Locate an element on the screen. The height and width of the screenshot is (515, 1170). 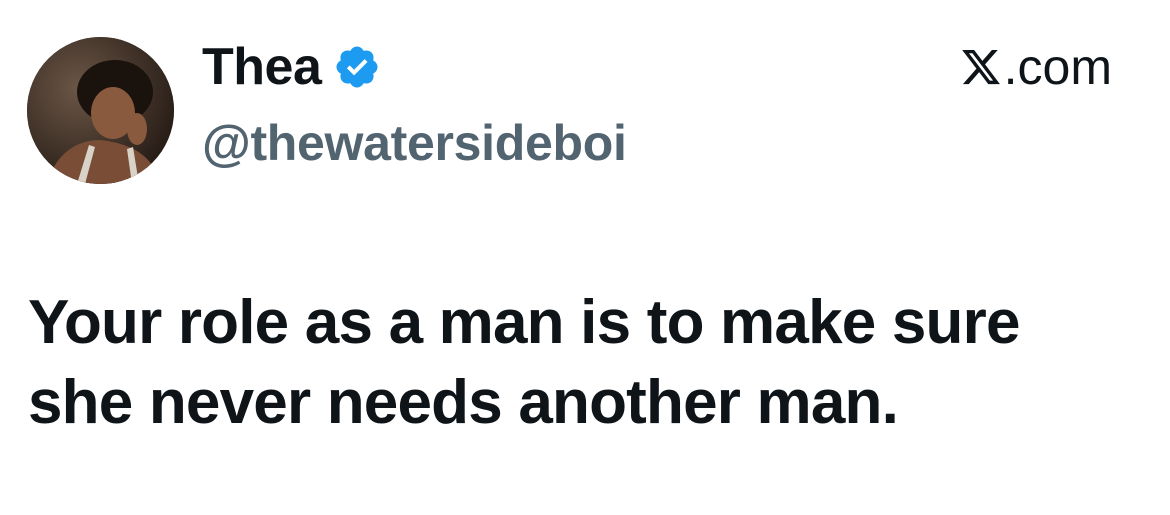
x-logo-icon is located at coordinates (981, 67).